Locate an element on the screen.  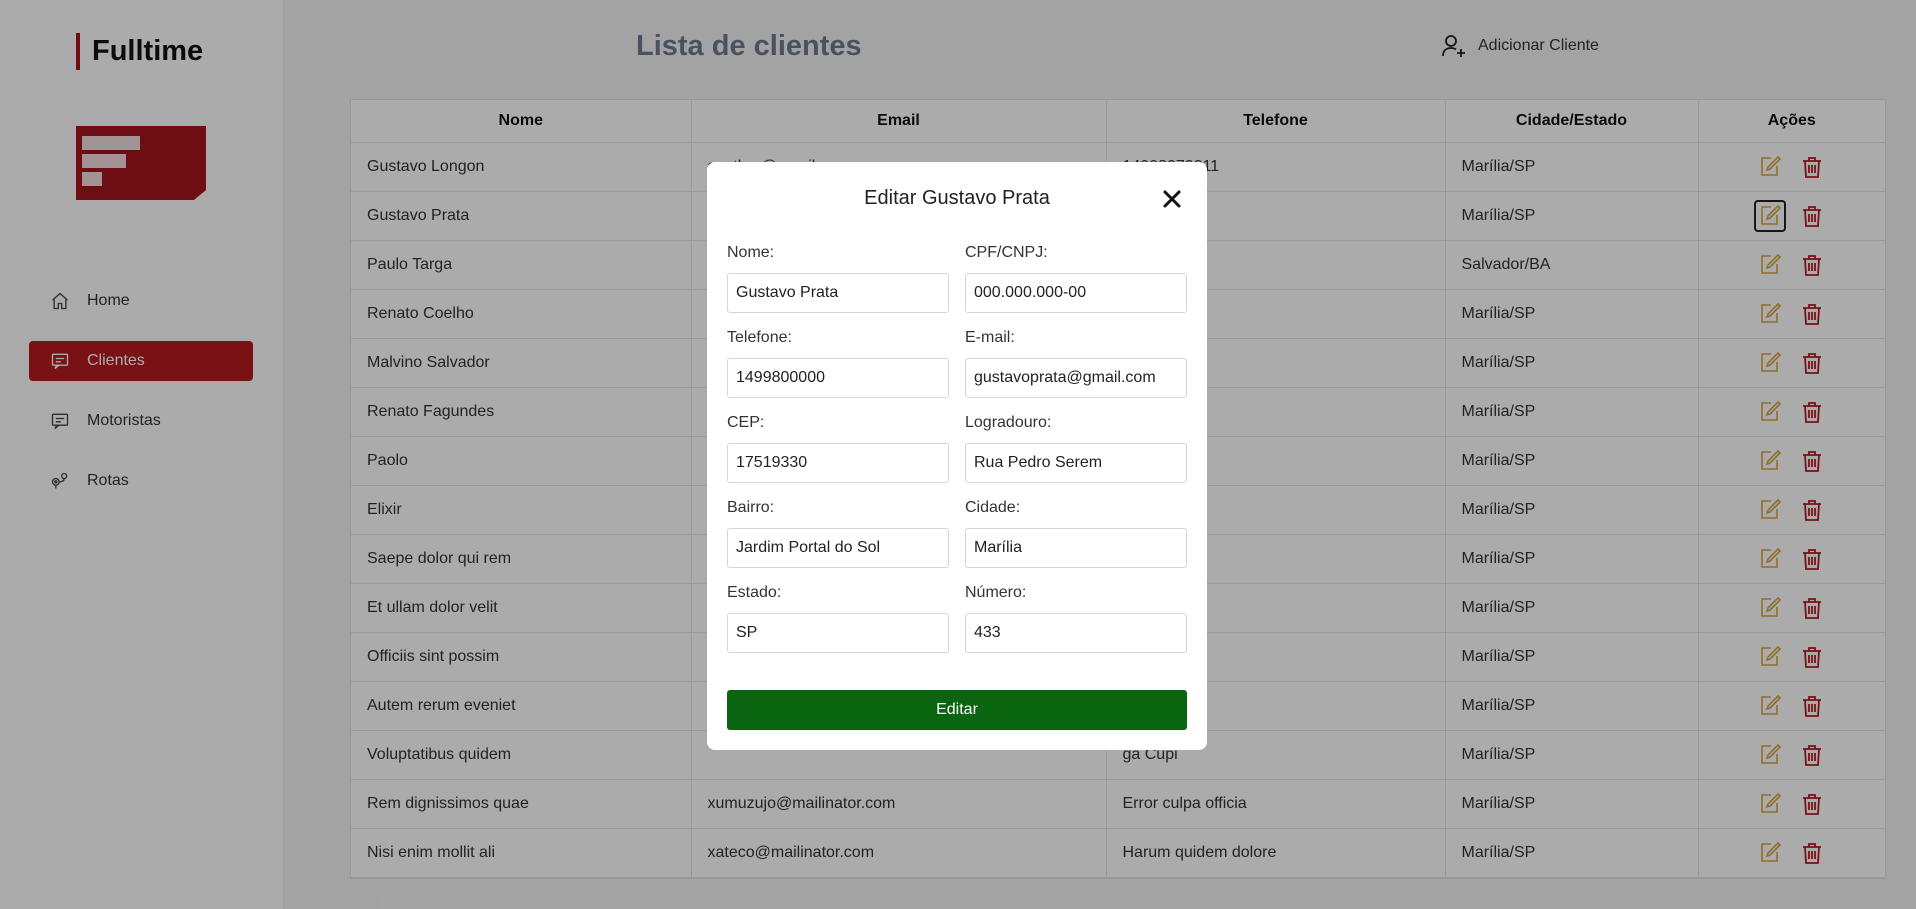
edit-client-form: Nome: CPF/CNPJ: Telefone: E-mail: CEP: is located at coordinates (957, 456).